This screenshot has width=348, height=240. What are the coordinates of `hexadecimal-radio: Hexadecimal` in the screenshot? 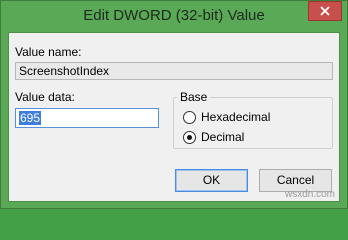 It's located at (226, 117).